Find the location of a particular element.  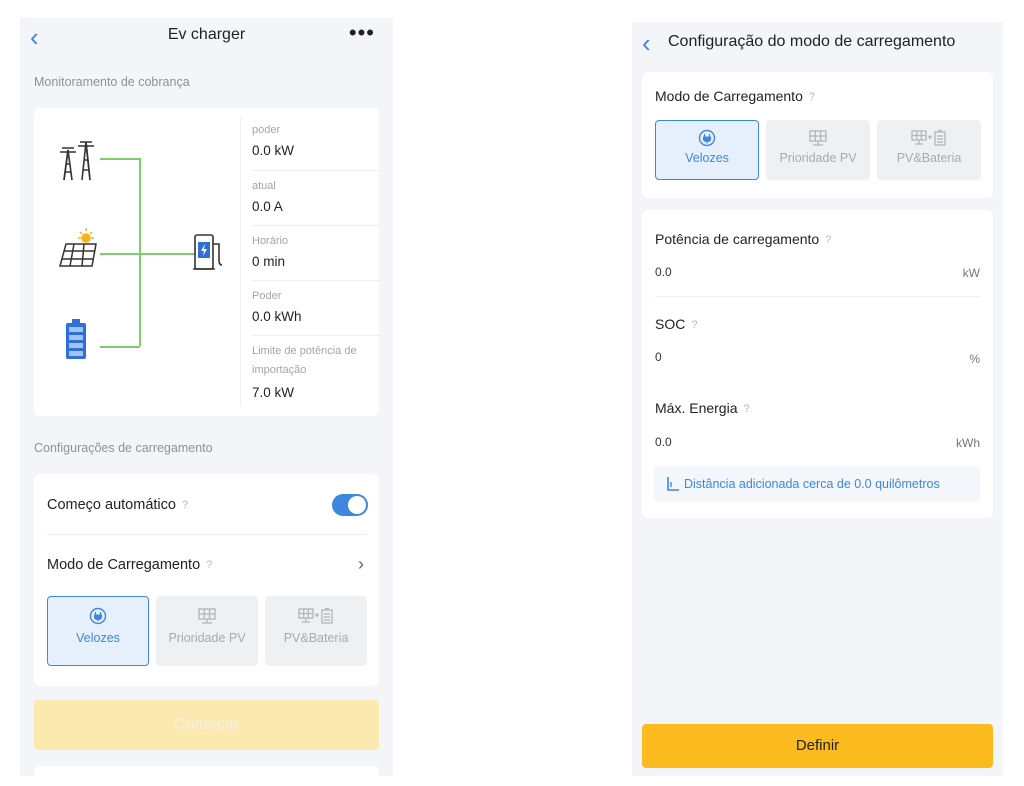

define-button: Definir is located at coordinates (817, 746).